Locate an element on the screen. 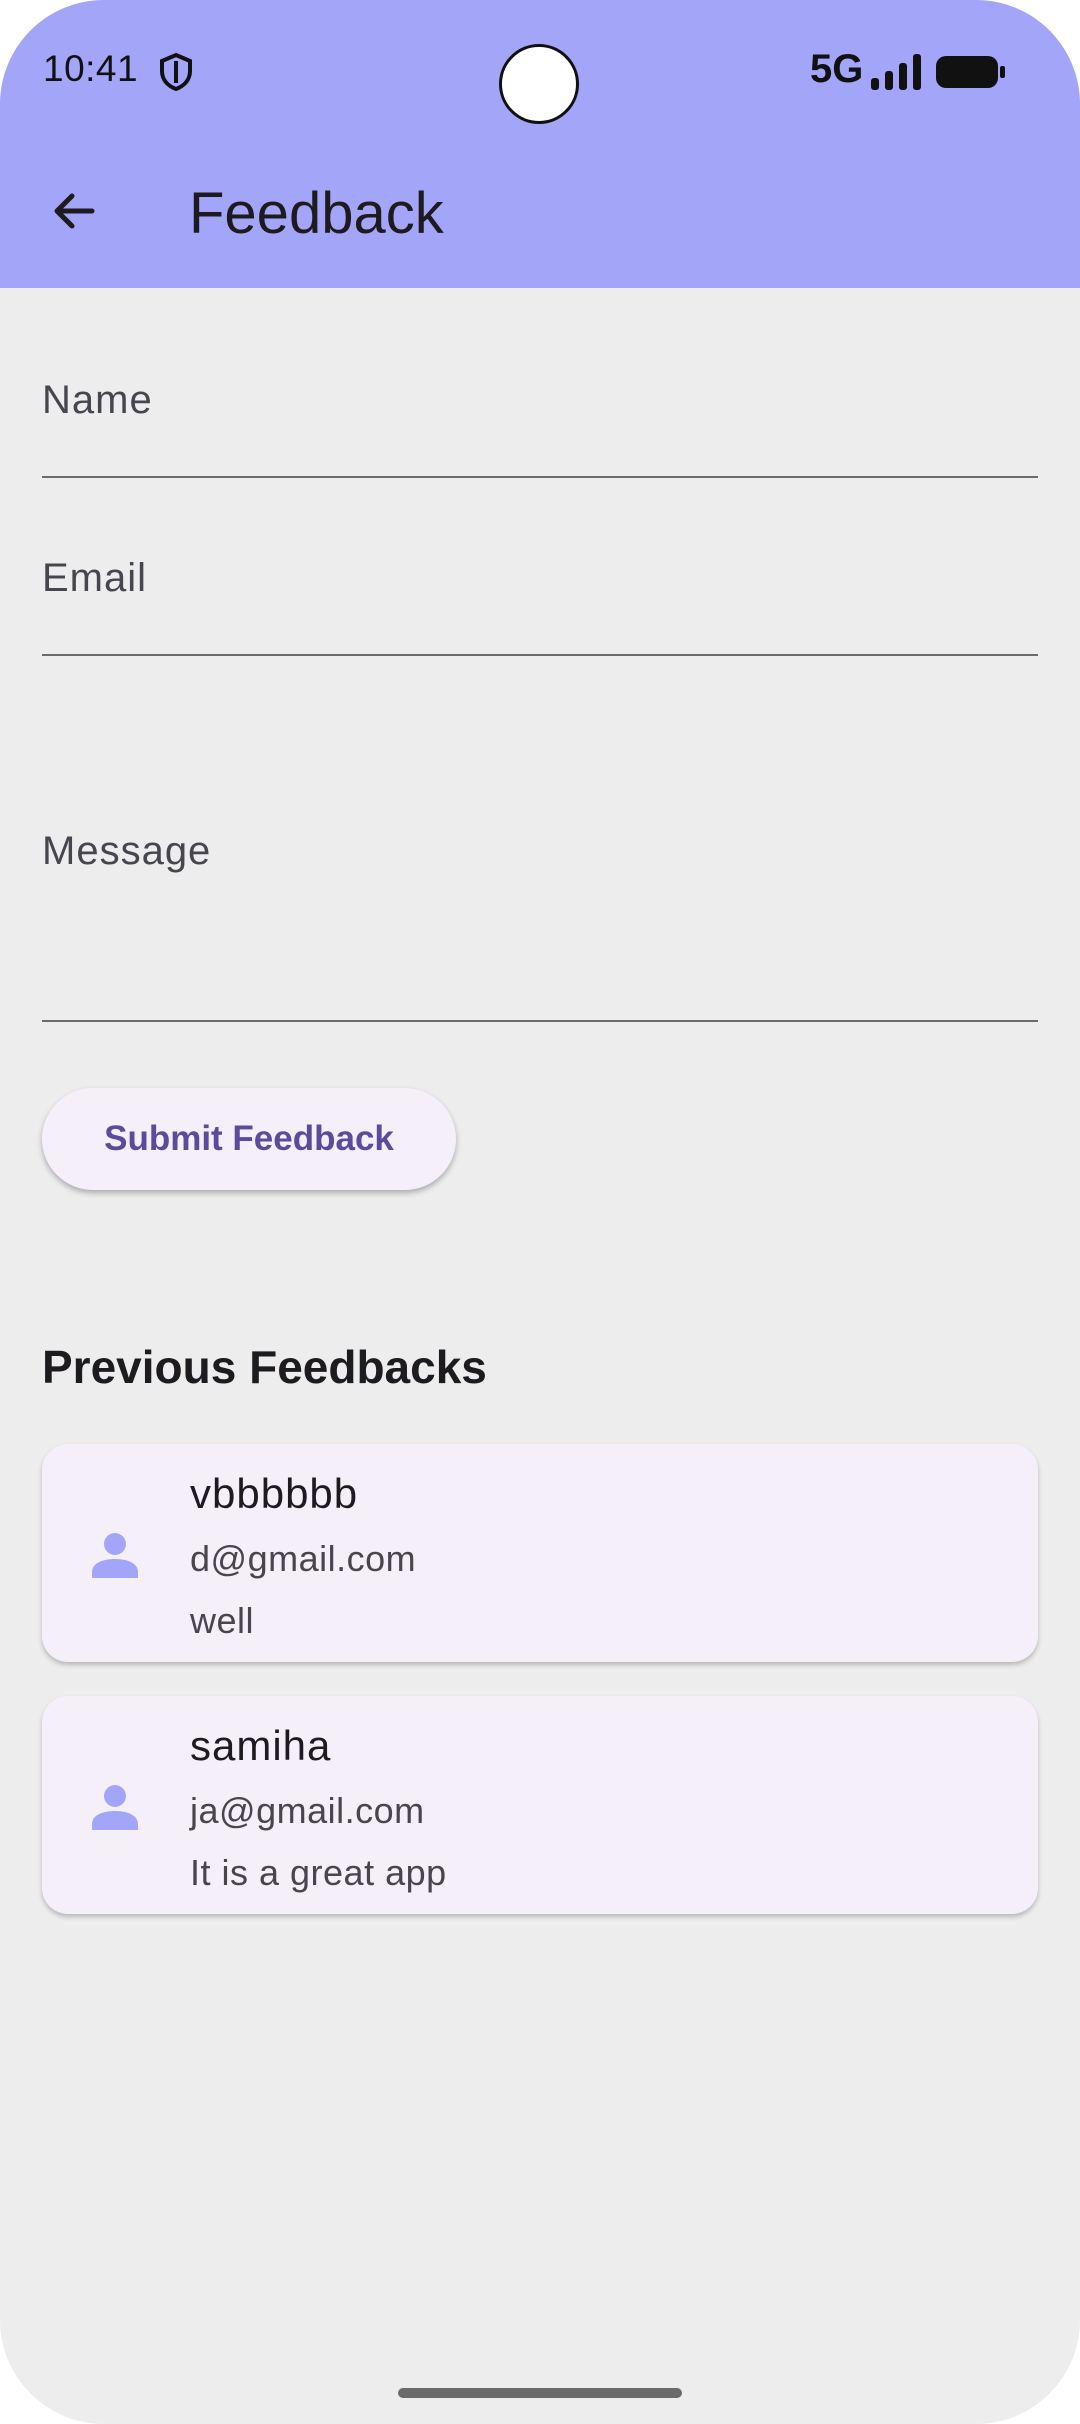 The image size is (1080, 2424). previous-feedbacks-heading: Previous Feedbacks is located at coordinates (264, 1367).